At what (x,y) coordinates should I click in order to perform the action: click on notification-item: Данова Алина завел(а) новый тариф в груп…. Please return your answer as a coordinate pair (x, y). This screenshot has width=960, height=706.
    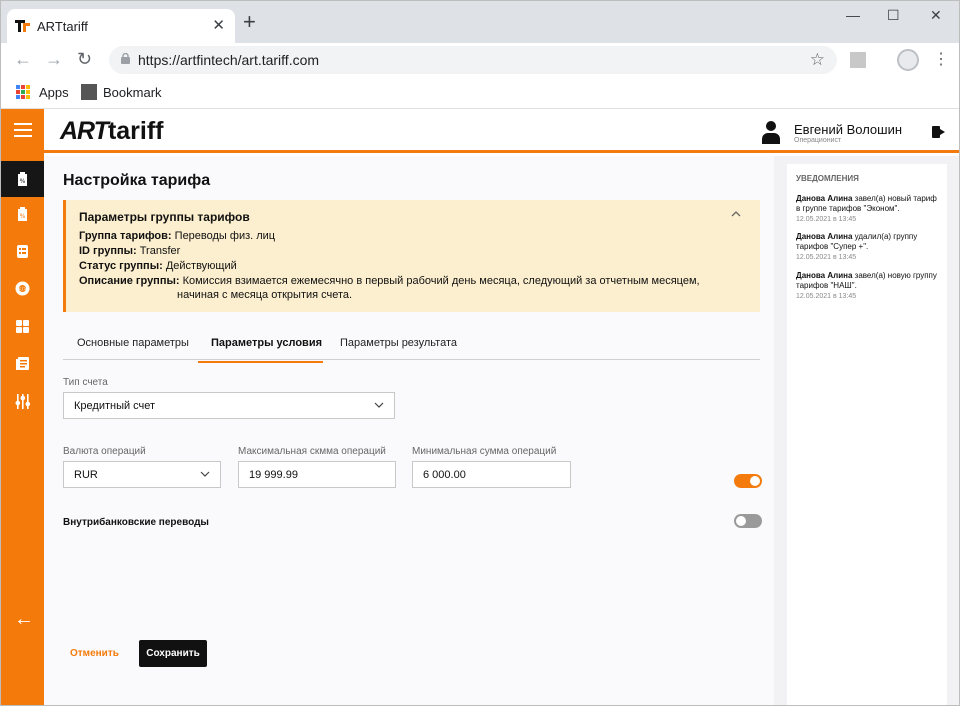
    Looking at the image, I should click on (869, 209).